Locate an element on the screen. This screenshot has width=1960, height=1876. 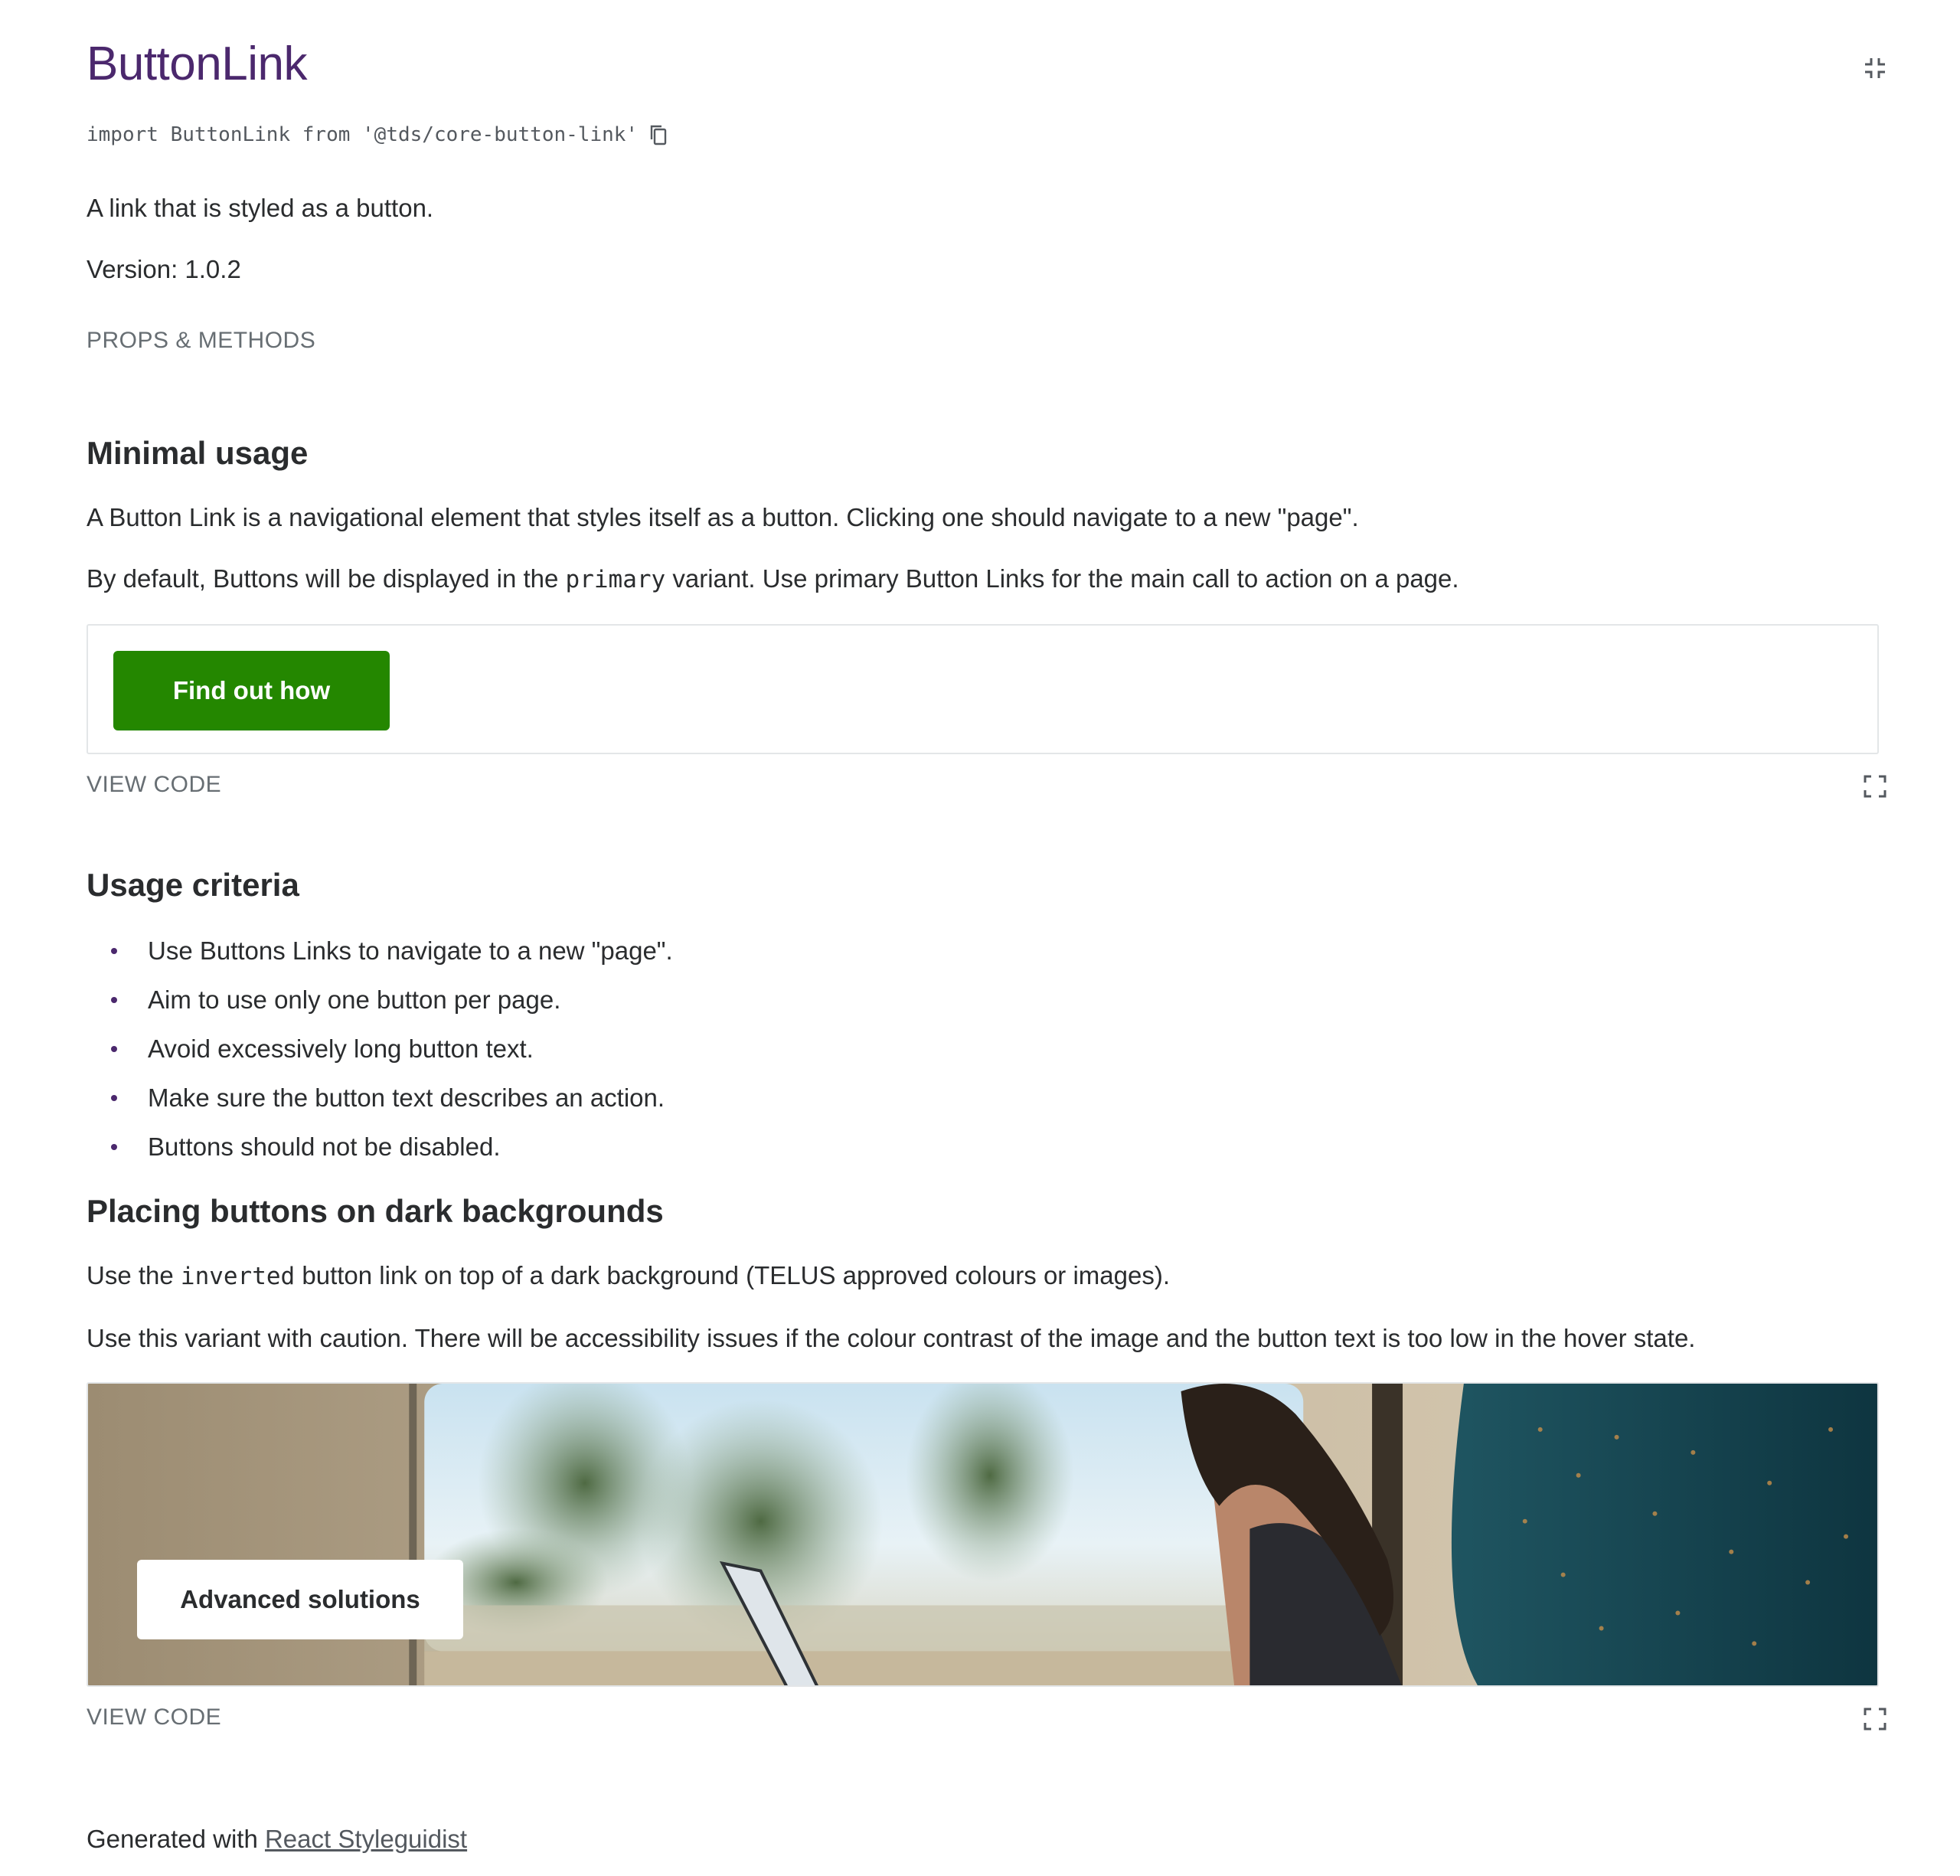
background-photo is located at coordinates (982, 1534).